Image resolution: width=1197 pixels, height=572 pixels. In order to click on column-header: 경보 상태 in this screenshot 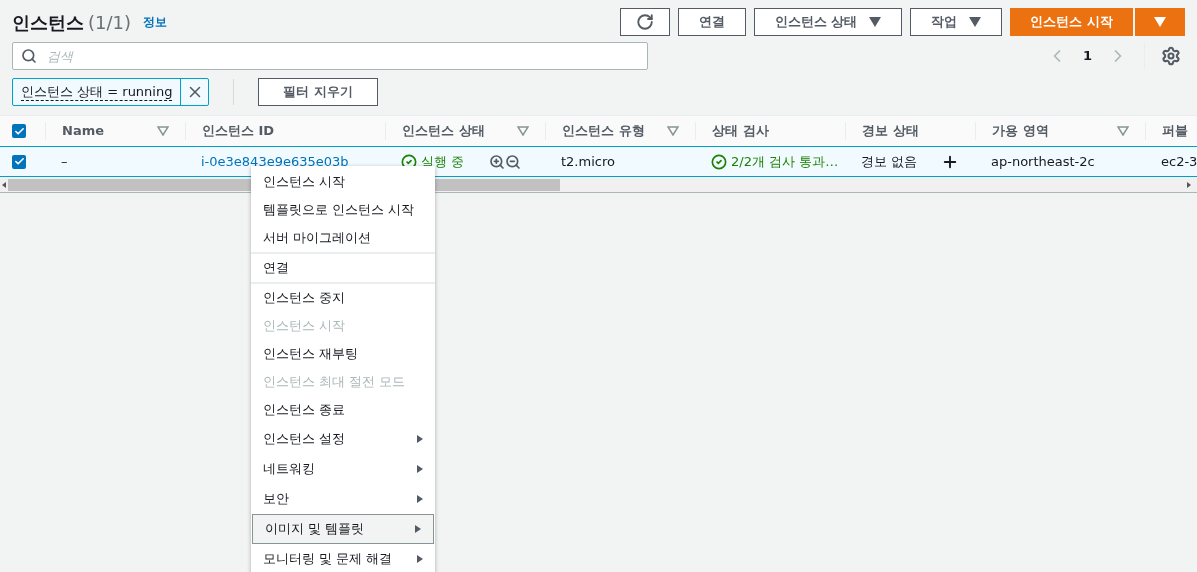, I will do `click(910, 131)`.